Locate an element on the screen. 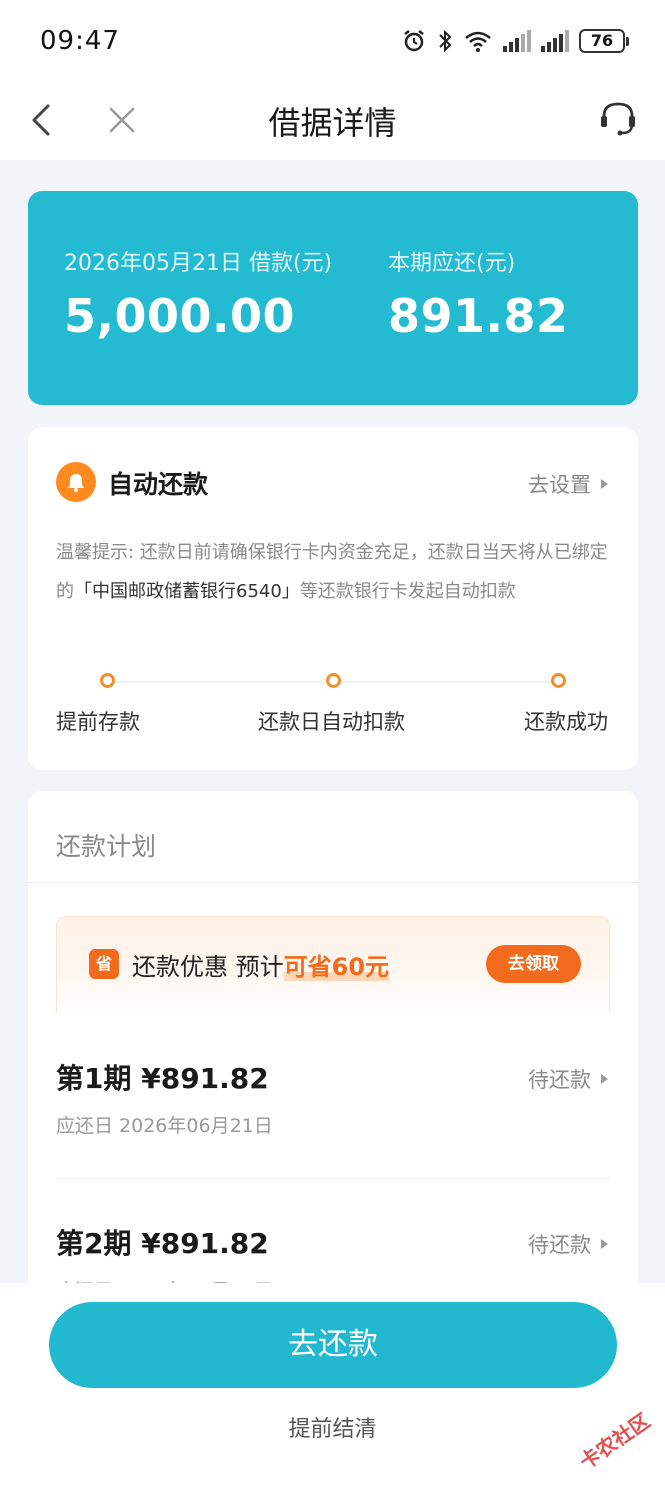 The image size is (665, 1500). step-label: 还款日自动扣款 is located at coordinates (331, 722).